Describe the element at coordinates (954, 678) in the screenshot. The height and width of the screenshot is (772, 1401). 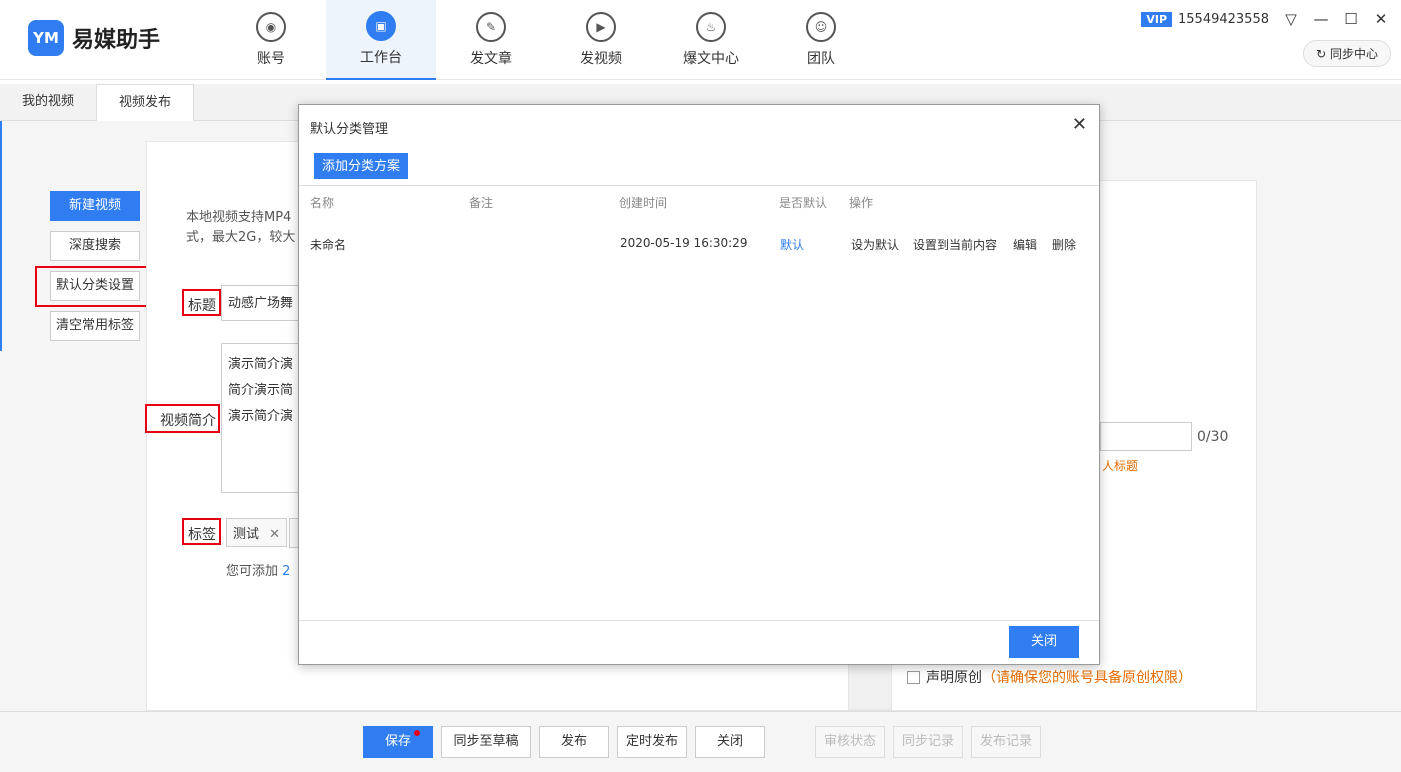
I see `declare-original-label: 声明原创` at that location.